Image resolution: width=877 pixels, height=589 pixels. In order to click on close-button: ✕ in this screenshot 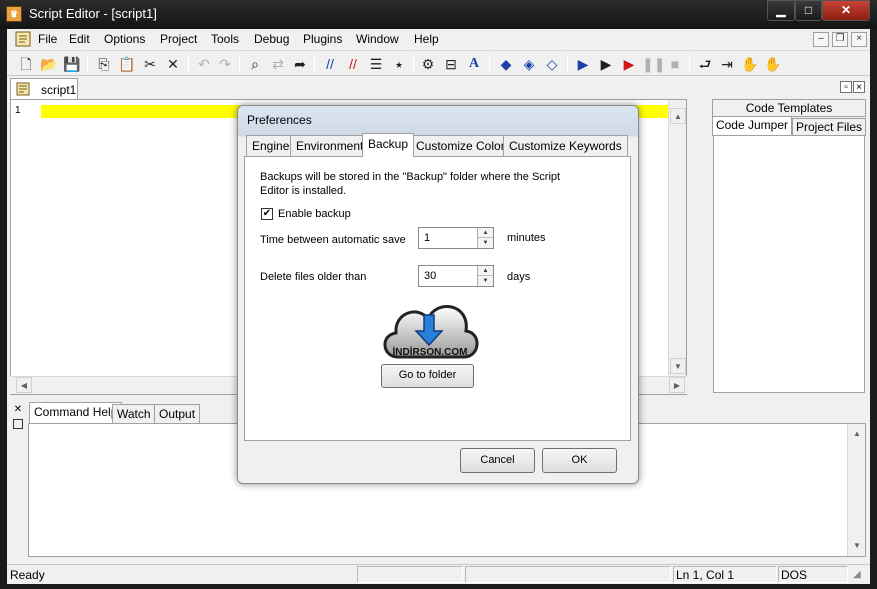, I will do `click(846, 10)`.